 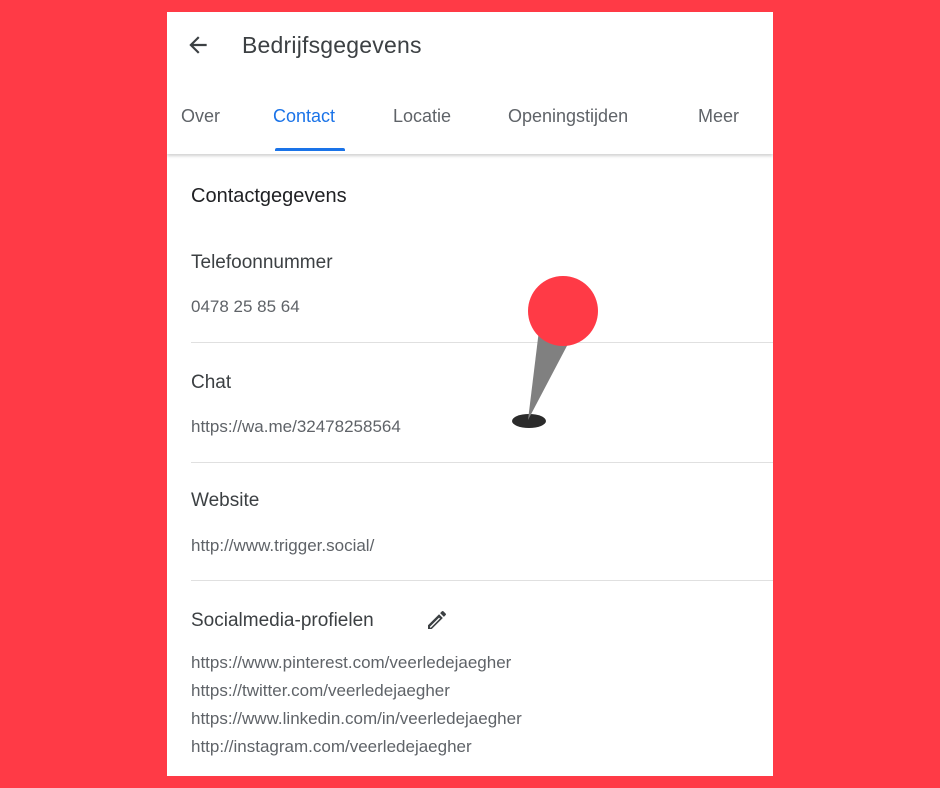 I want to click on social-profiles-label: Socialmedia-profielen, so click(x=282, y=620).